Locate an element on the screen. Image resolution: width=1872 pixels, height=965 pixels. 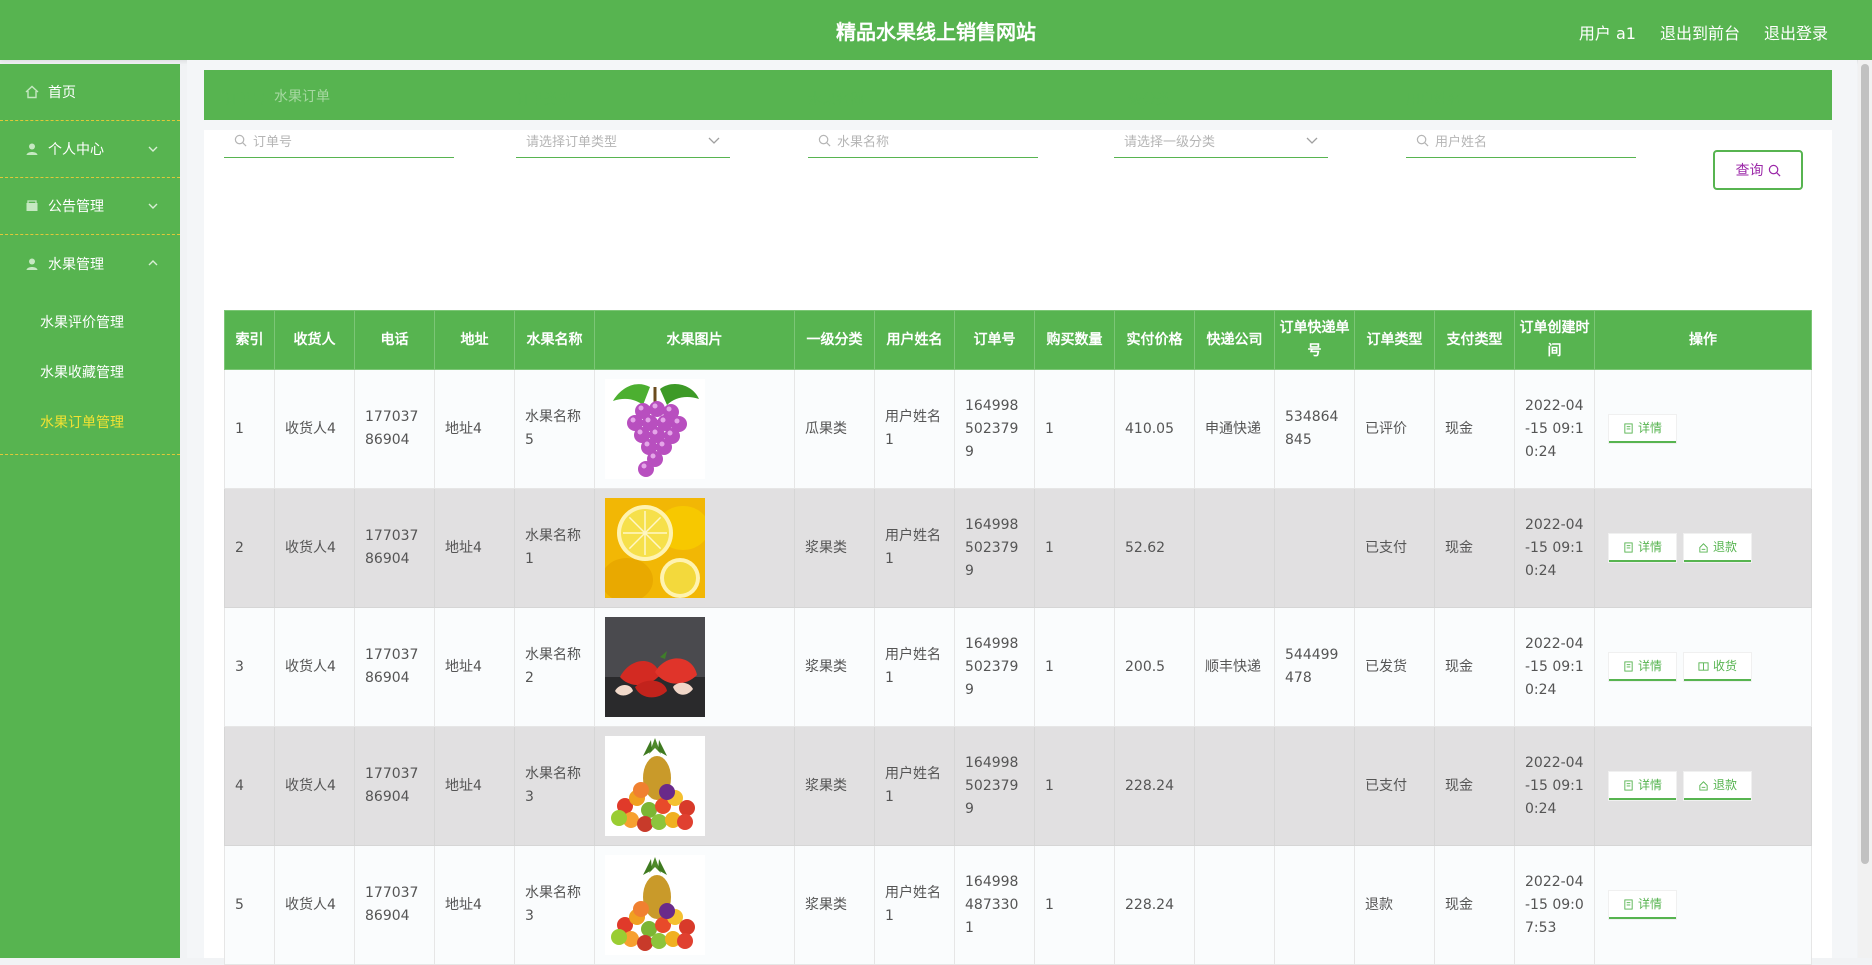
sidebar-item-home: 首页 is located at coordinates (90, 92).